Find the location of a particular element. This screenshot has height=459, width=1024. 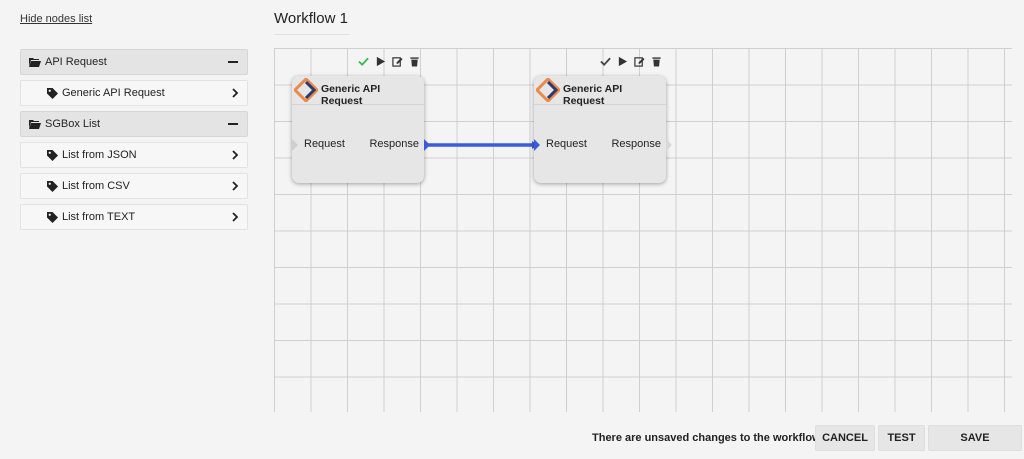

group-api-request: API Request is located at coordinates (134, 62).